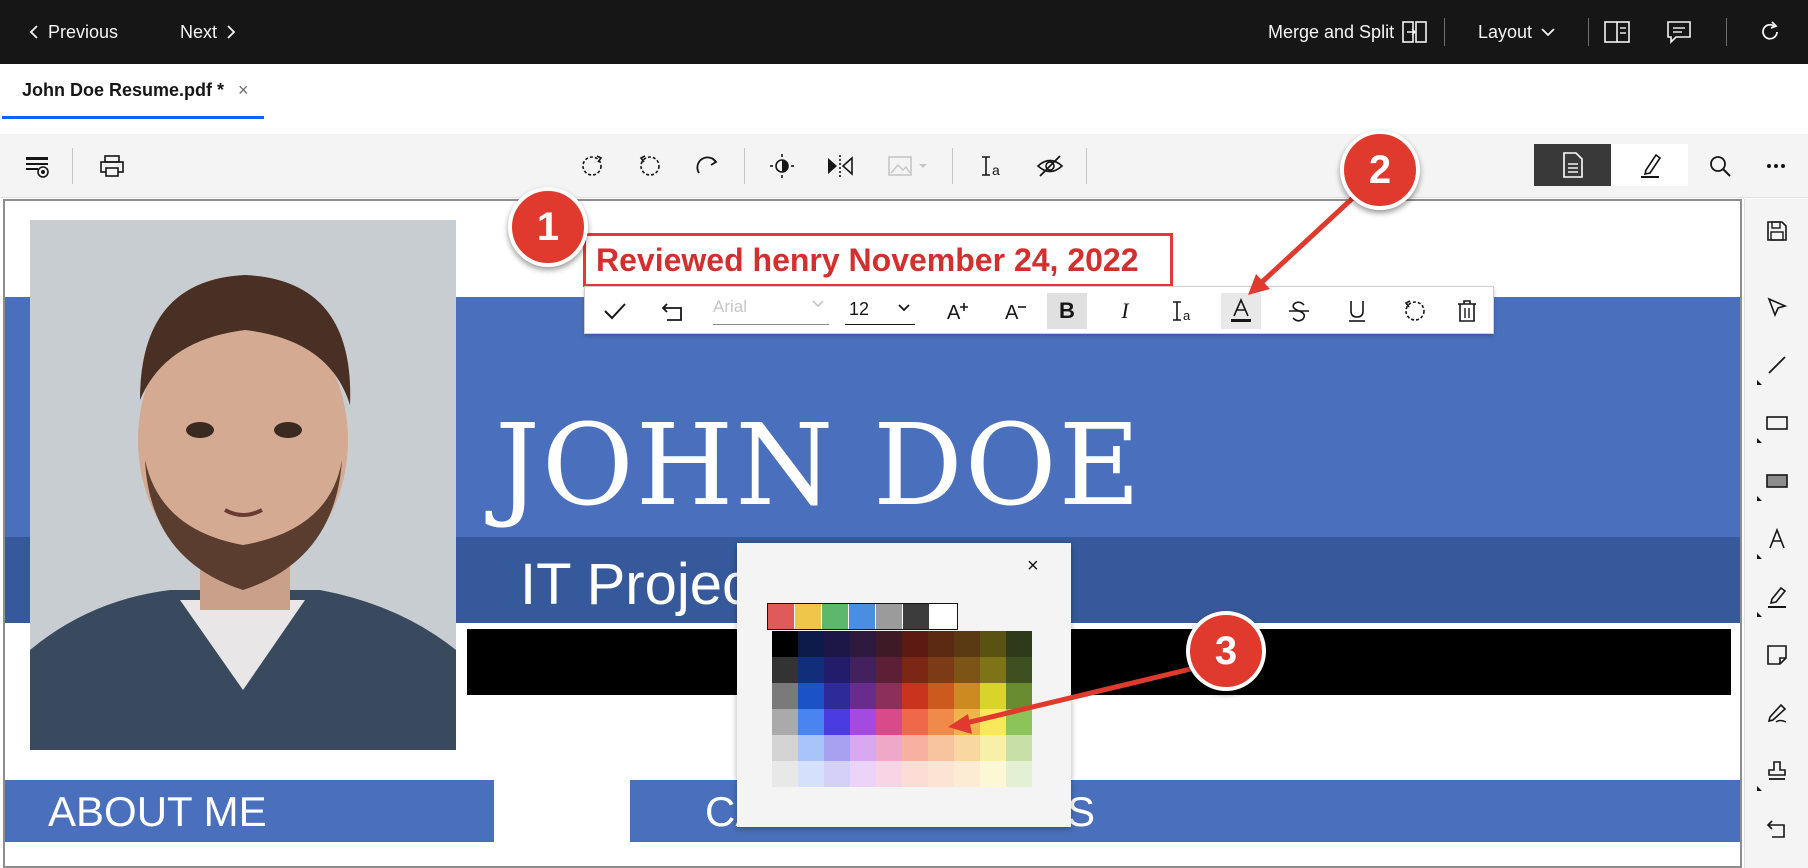 The width and height of the screenshot is (1808, 868). Describe the element at coordinates (782, 166) in the screenshot. I see `contrast-button` at that location.